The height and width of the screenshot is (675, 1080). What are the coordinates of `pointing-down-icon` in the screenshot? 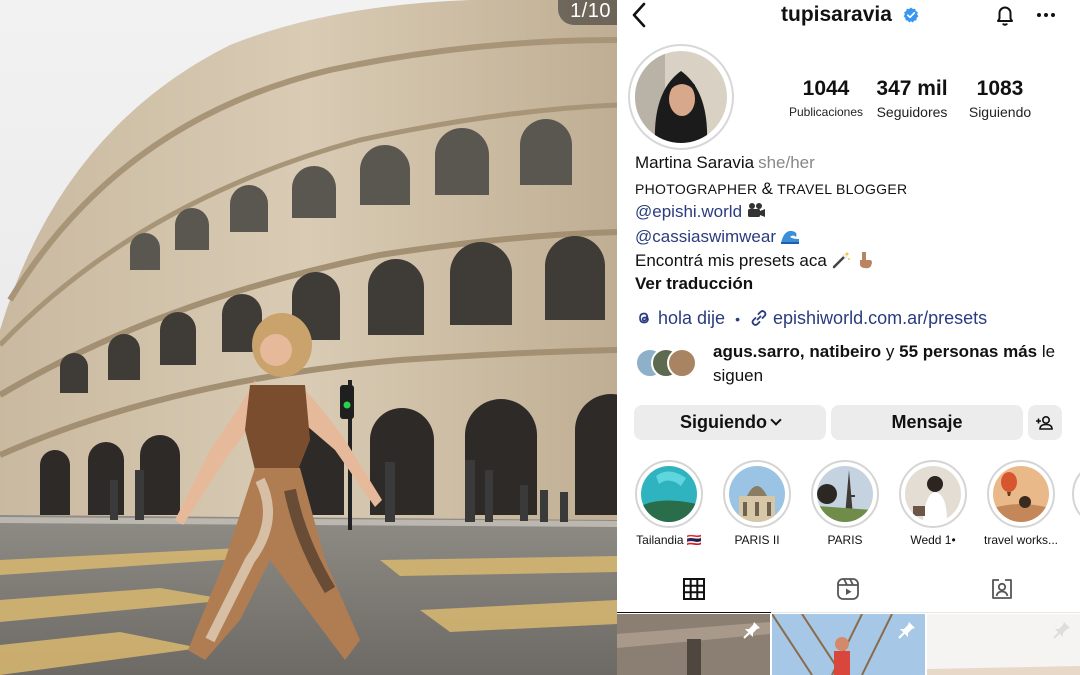 It's located at (865, 260).